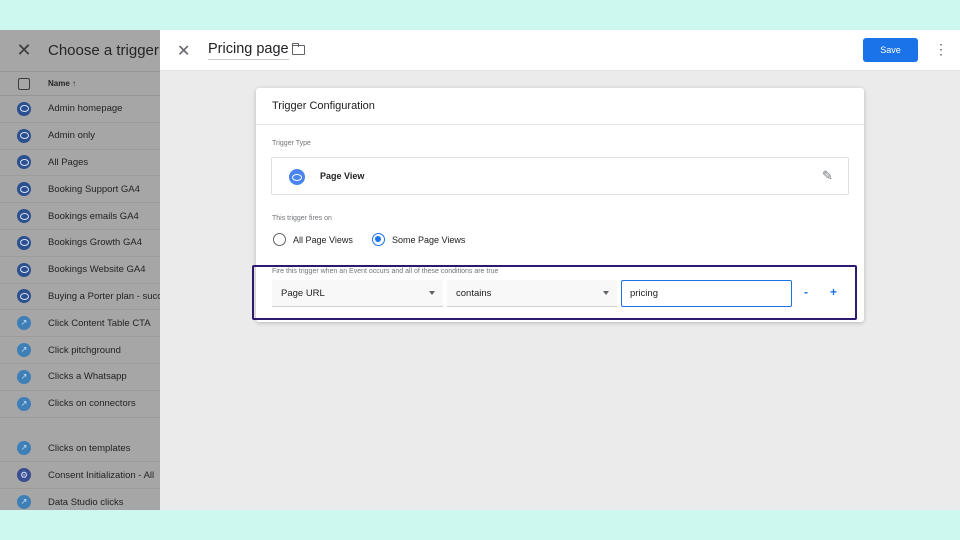  Describe the element at coordinates (103, 50) in the screenshot. I see `trigger-picker-title: Choose a trigger` at that location.